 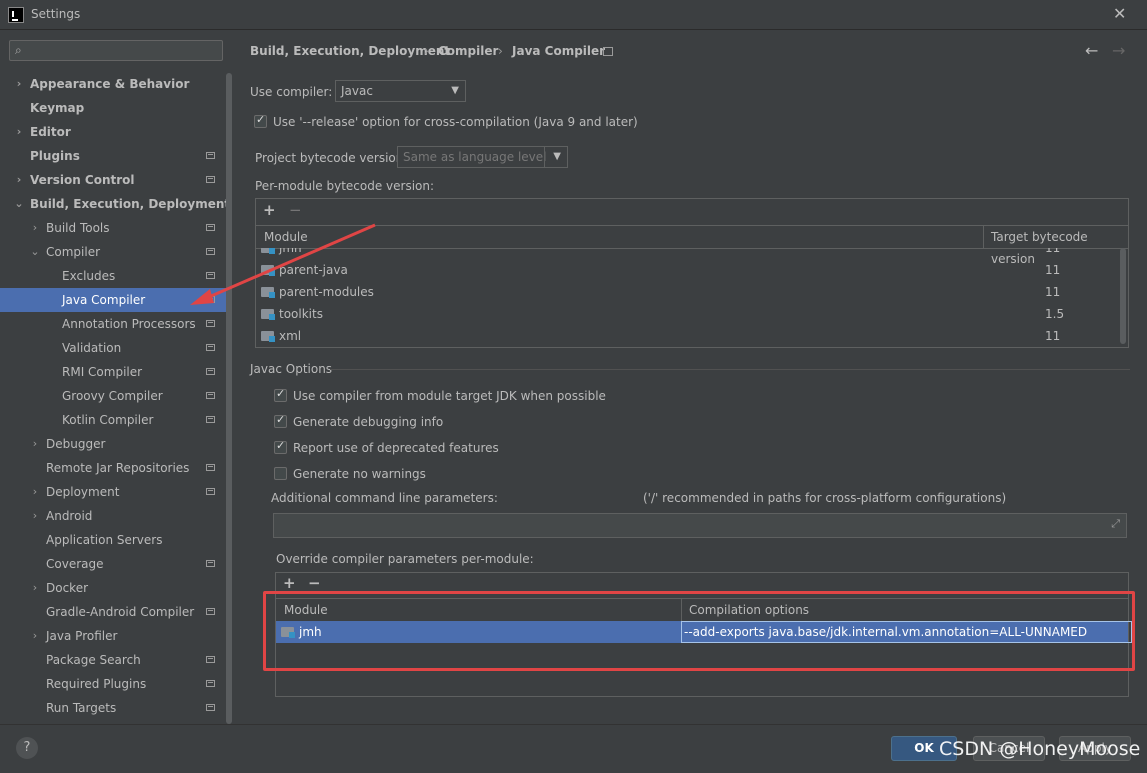 I want to click on column-divider, so click(x=983, y=237).